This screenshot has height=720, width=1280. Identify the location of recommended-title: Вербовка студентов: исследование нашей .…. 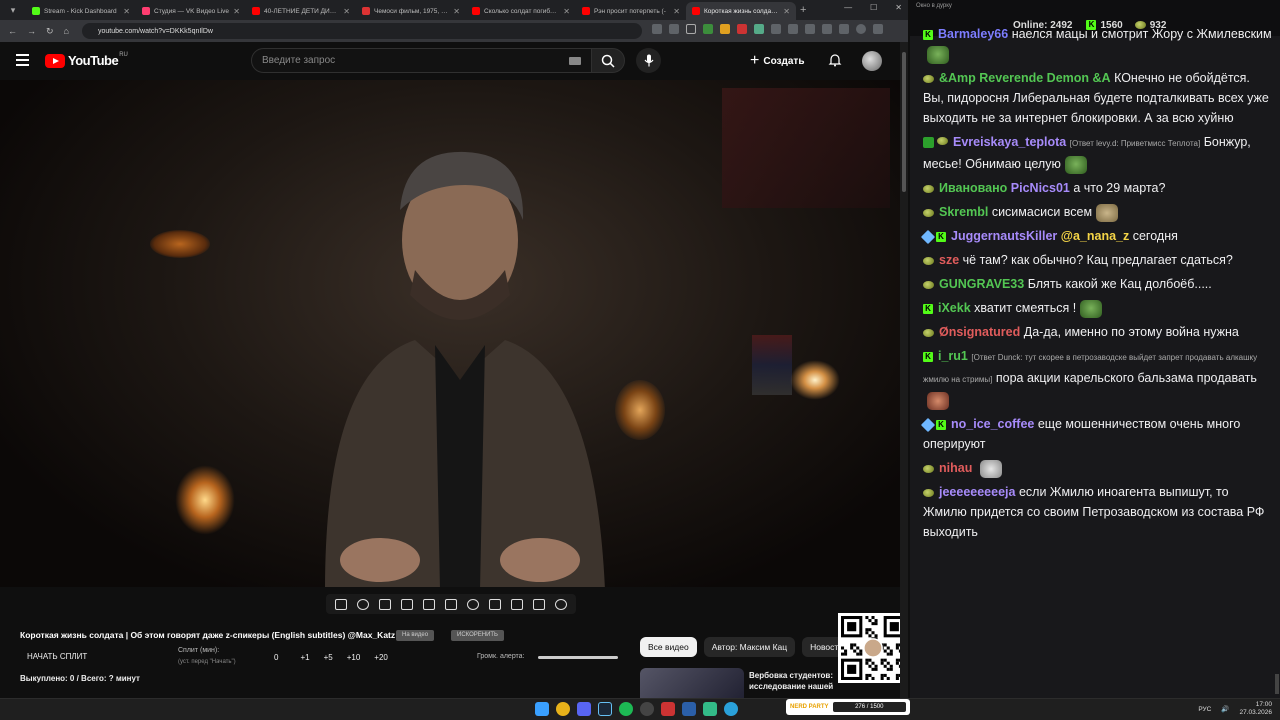
(795, 684).